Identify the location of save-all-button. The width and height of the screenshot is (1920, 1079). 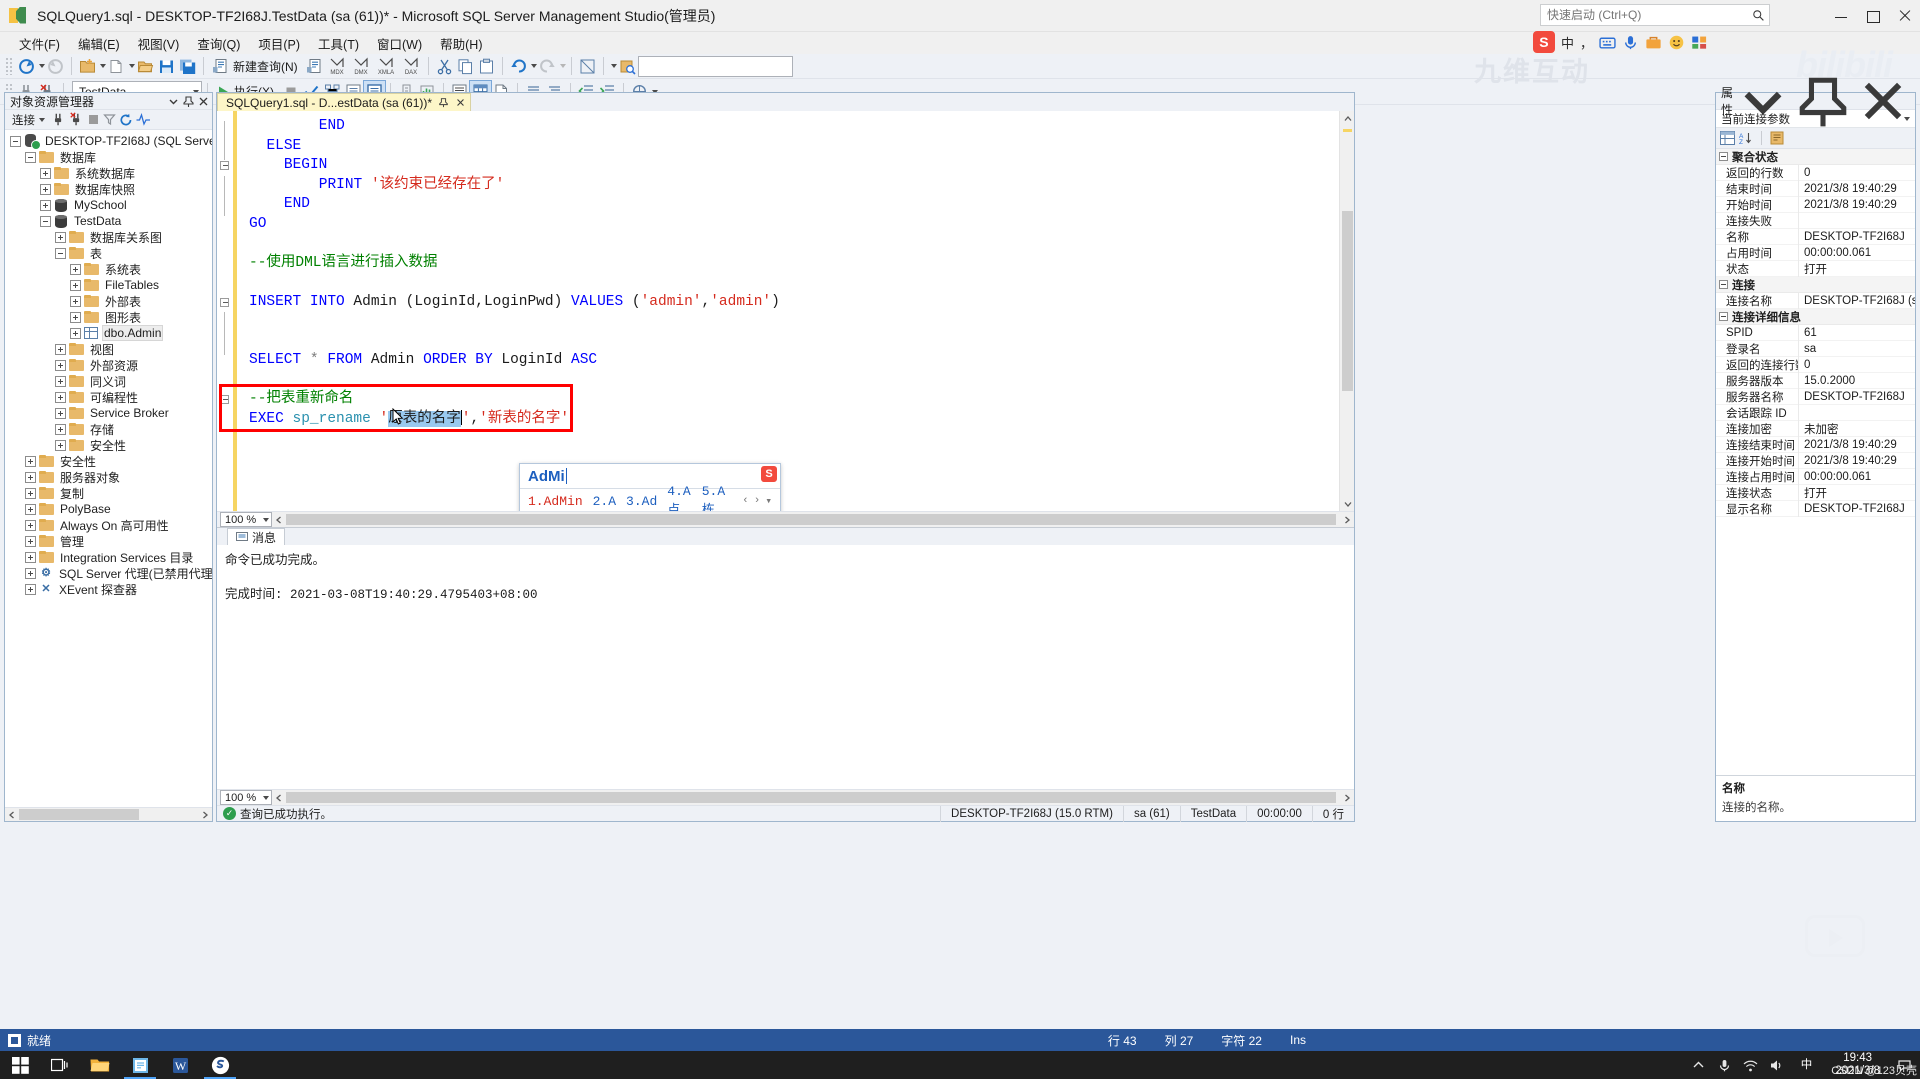
(187, 66).